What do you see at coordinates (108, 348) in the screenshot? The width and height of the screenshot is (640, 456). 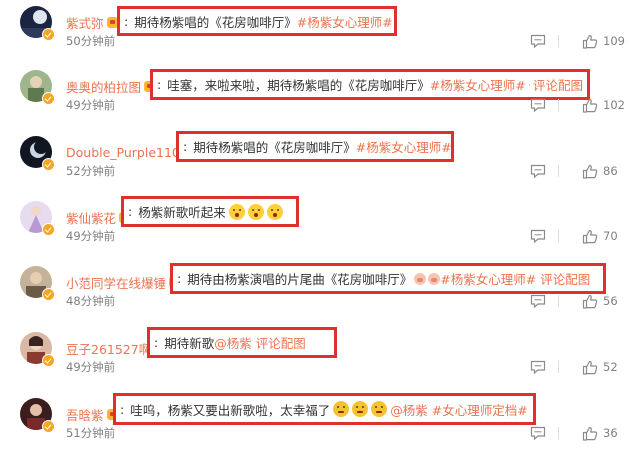 I see `username-link: 豆子261527啊` at bounding box center [108, 348].